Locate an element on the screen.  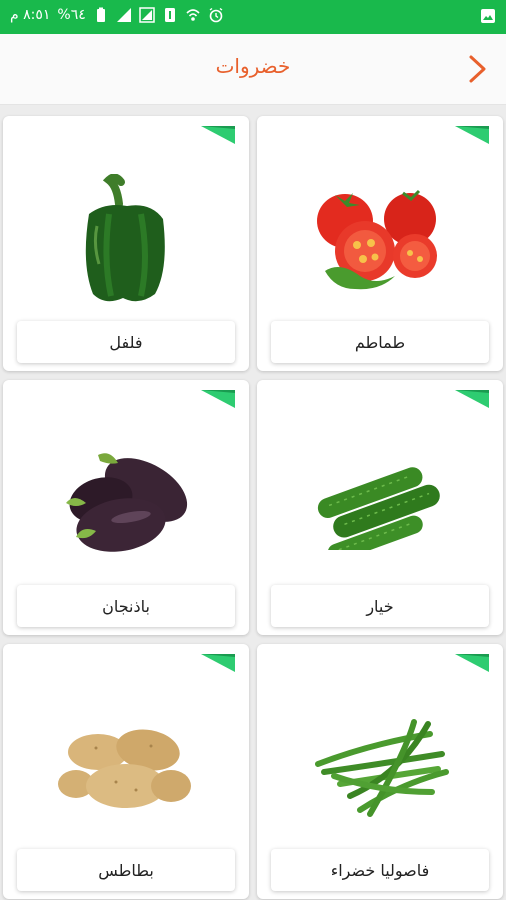
product-card-tomato: طماطم is located at coordinates (380, 243).